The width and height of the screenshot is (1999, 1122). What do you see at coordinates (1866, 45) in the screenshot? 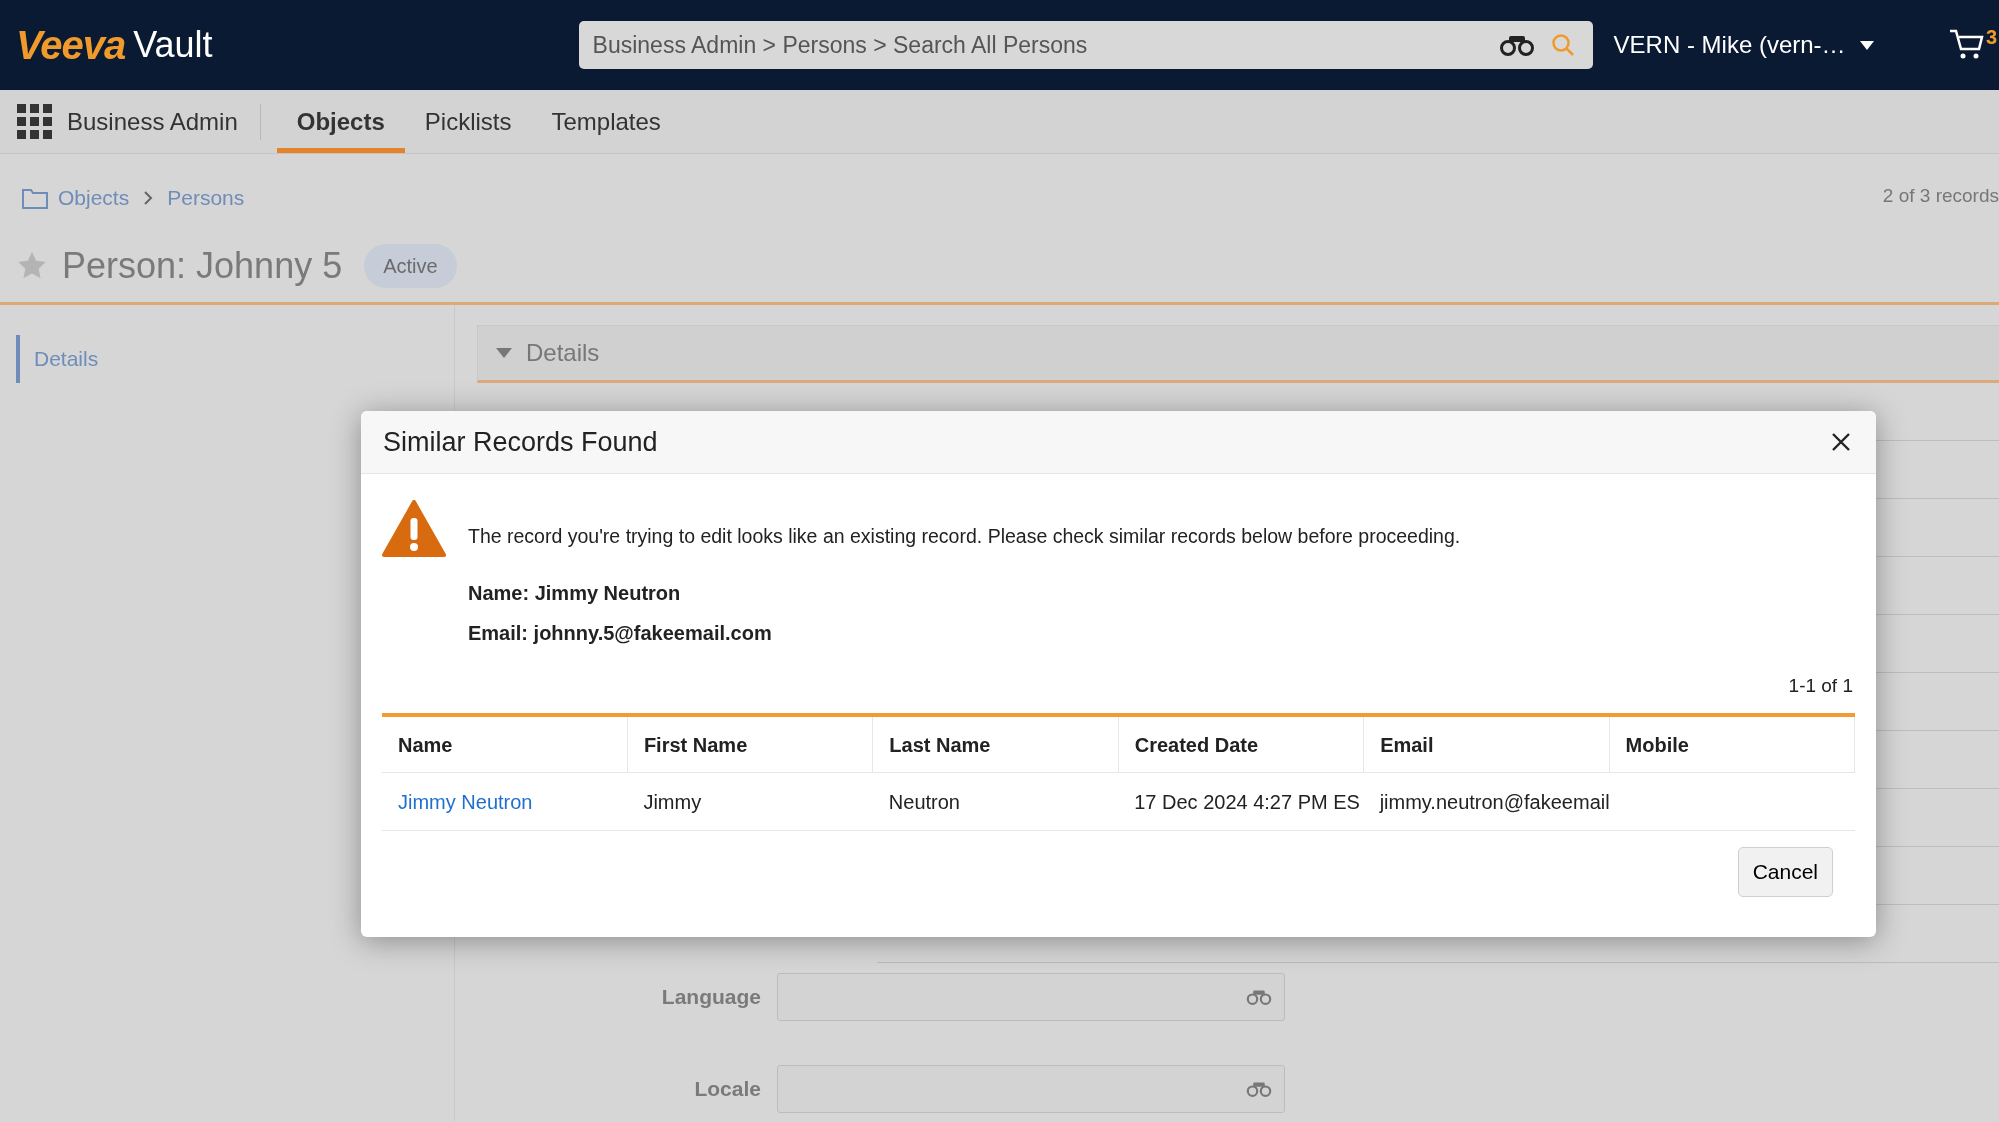
I see `caret-icon` at bounding box center [1866, 45].